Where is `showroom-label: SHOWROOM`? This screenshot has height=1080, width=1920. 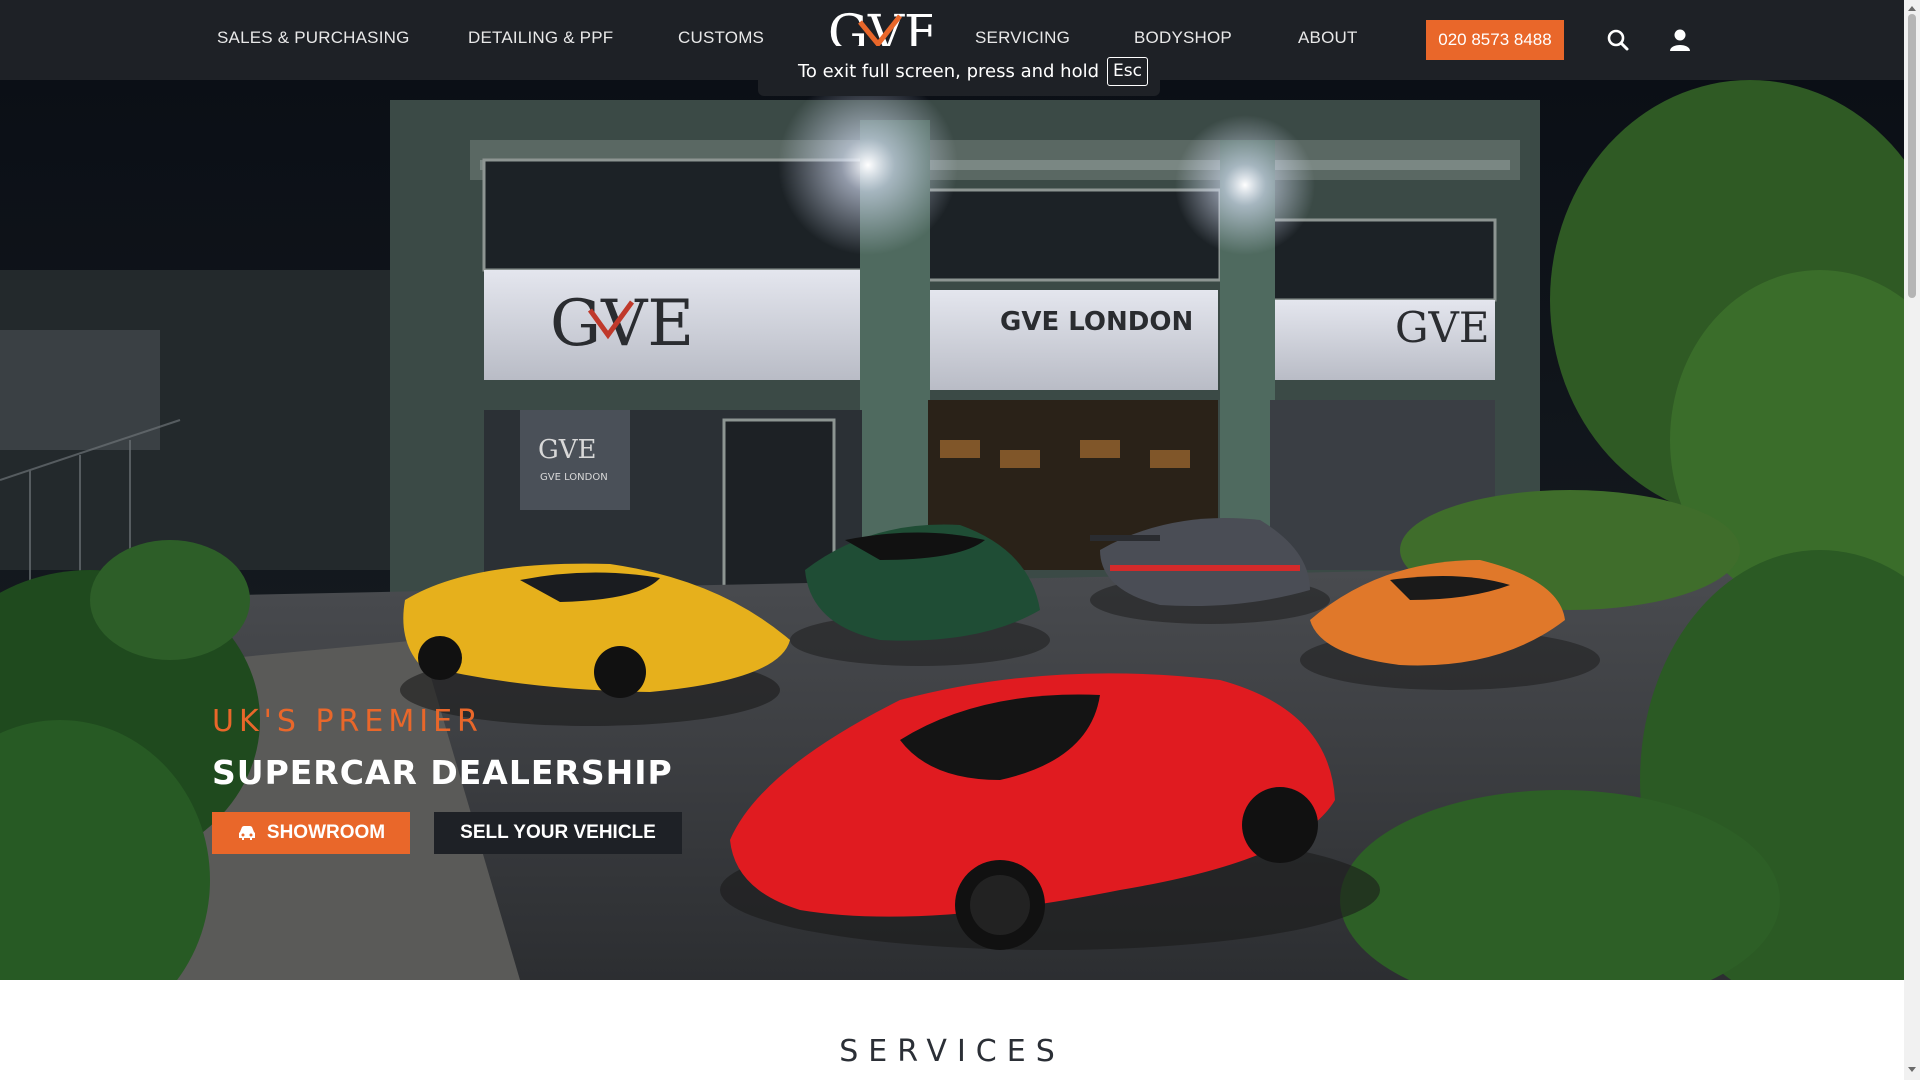
showroom-label: SHOWROOM is located at coordinates (326, 832).